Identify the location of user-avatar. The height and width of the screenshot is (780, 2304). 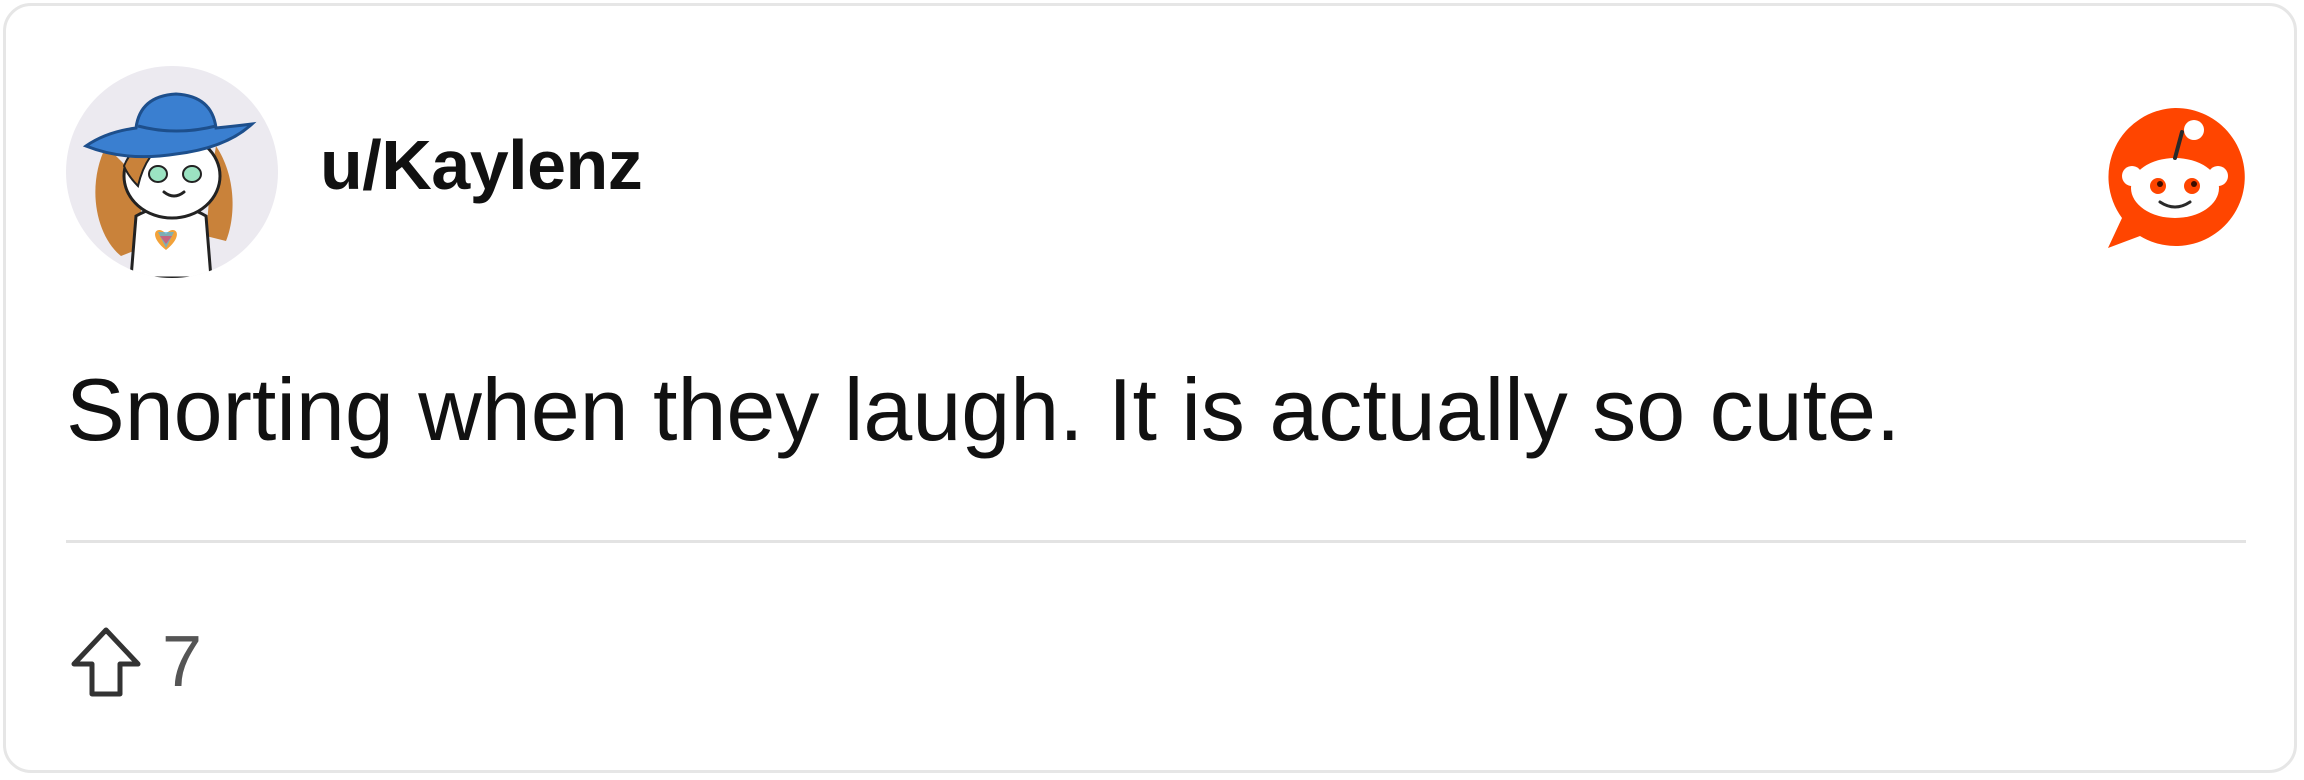
(172, 172).